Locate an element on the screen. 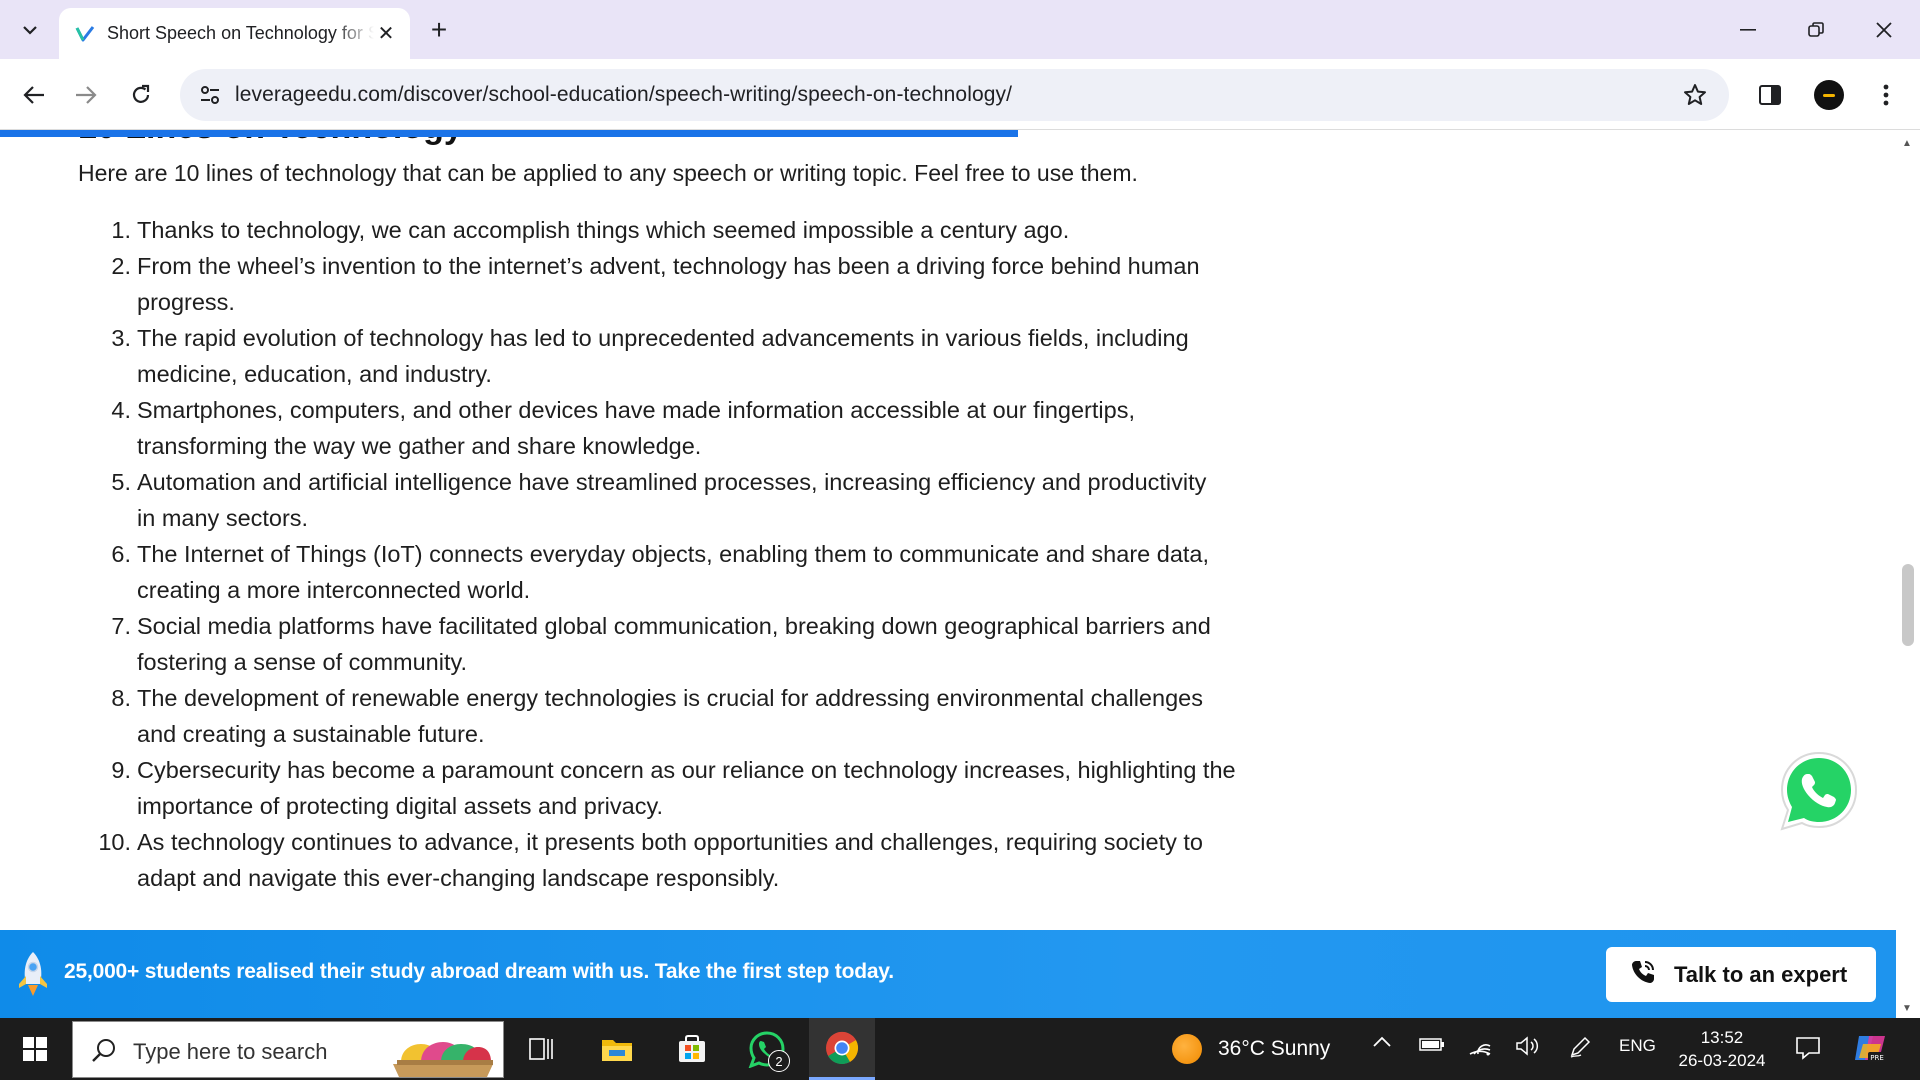 The width and height of the screenshot is (1920, 1080). list-item: and creating a sustainable future. is located at coordinates (675, 734).